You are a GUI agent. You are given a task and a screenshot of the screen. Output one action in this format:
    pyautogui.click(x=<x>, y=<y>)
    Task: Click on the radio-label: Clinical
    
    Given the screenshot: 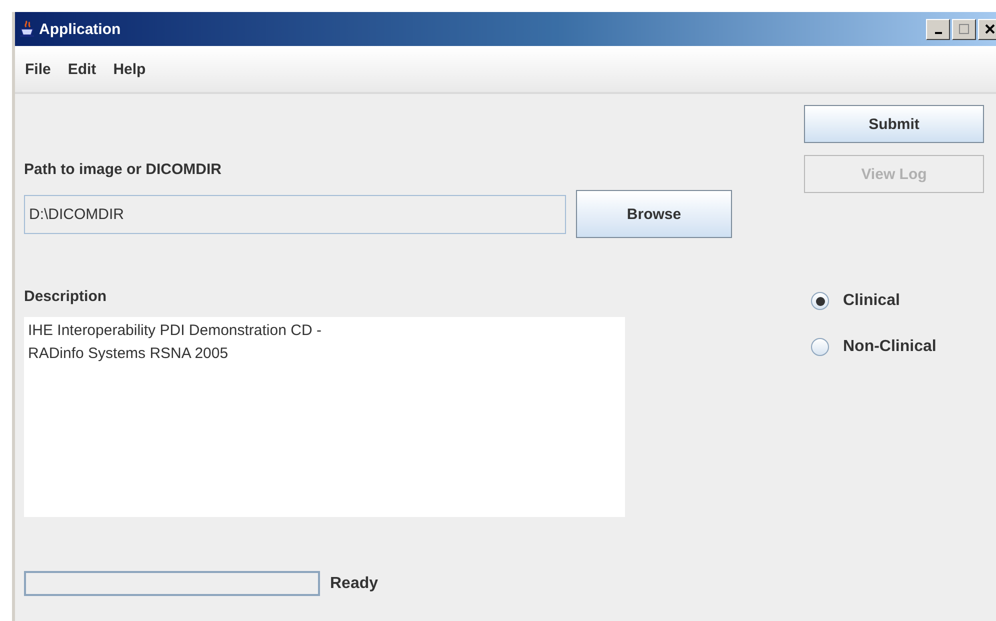 What is the action you would take?
    pyautogui.click(x=871, y=301)
    